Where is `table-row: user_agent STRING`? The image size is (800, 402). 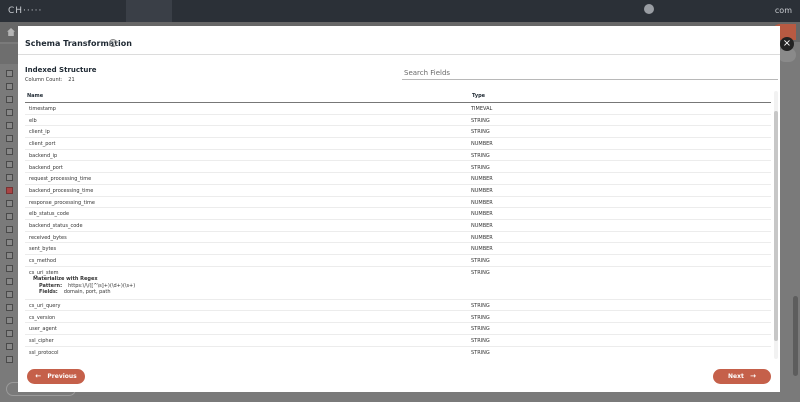 table-row: user_agent STRING is located at coordinates (398, 329).